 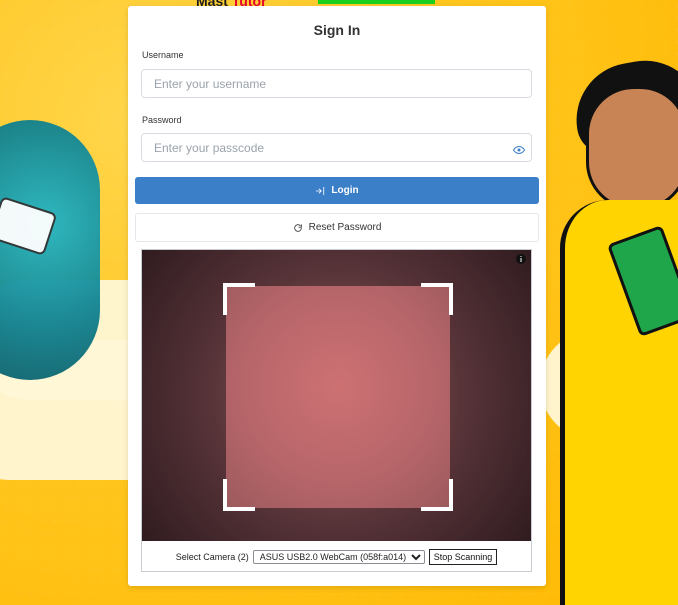 What do you see at coordinates (521, 258) in the screenshot?
I see `info-icon` at bounding box center [521, 258].